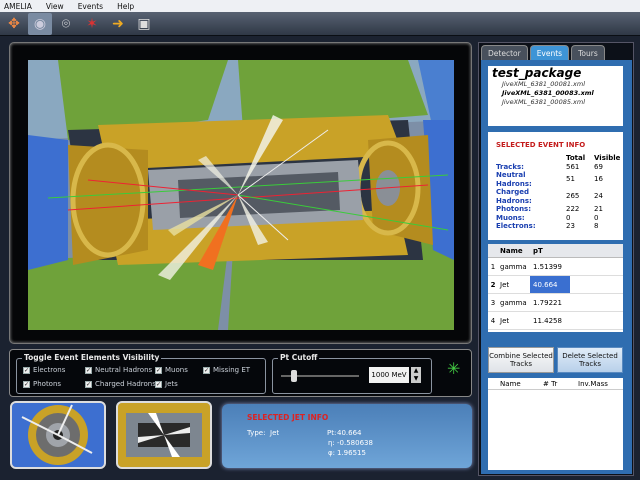 The image size is (640, 480). Describe the element at coordinates (598, 196) in the screenshot. I see `row-visible: 24` at that location.